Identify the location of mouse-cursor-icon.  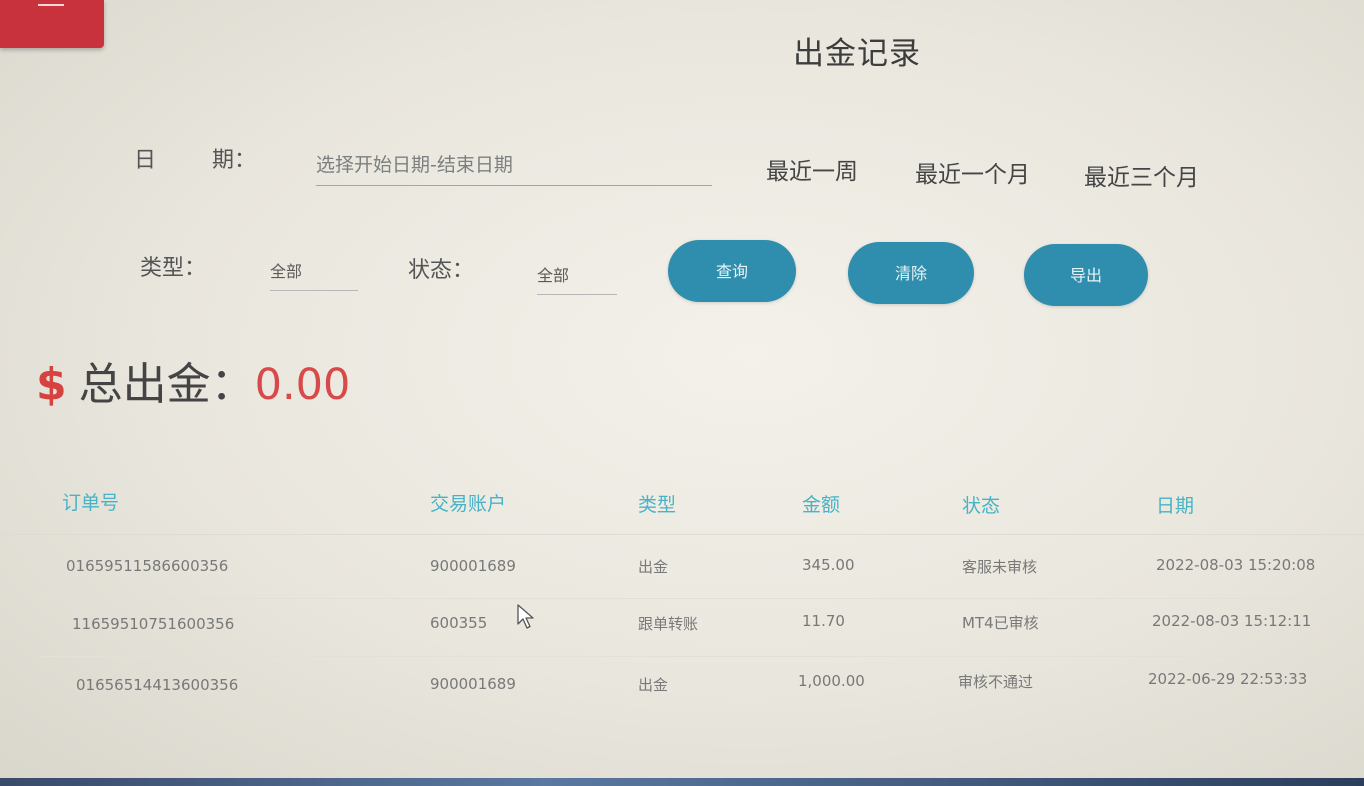
(525, 616).